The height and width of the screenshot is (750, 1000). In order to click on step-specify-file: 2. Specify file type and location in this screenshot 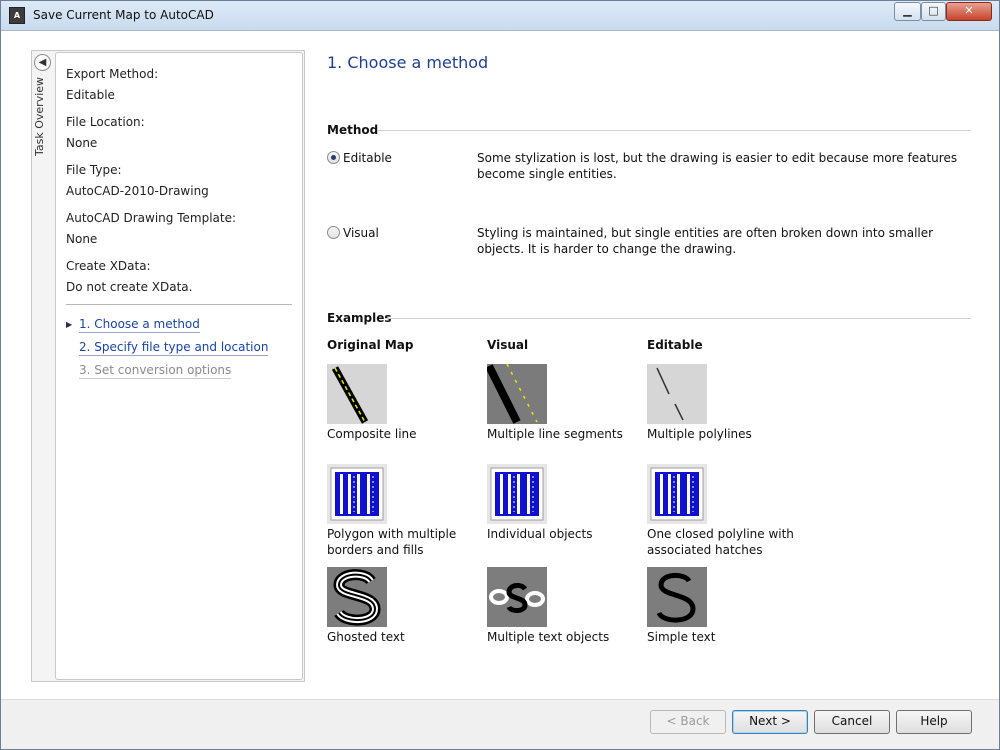, I will do `click(167, 351)`.